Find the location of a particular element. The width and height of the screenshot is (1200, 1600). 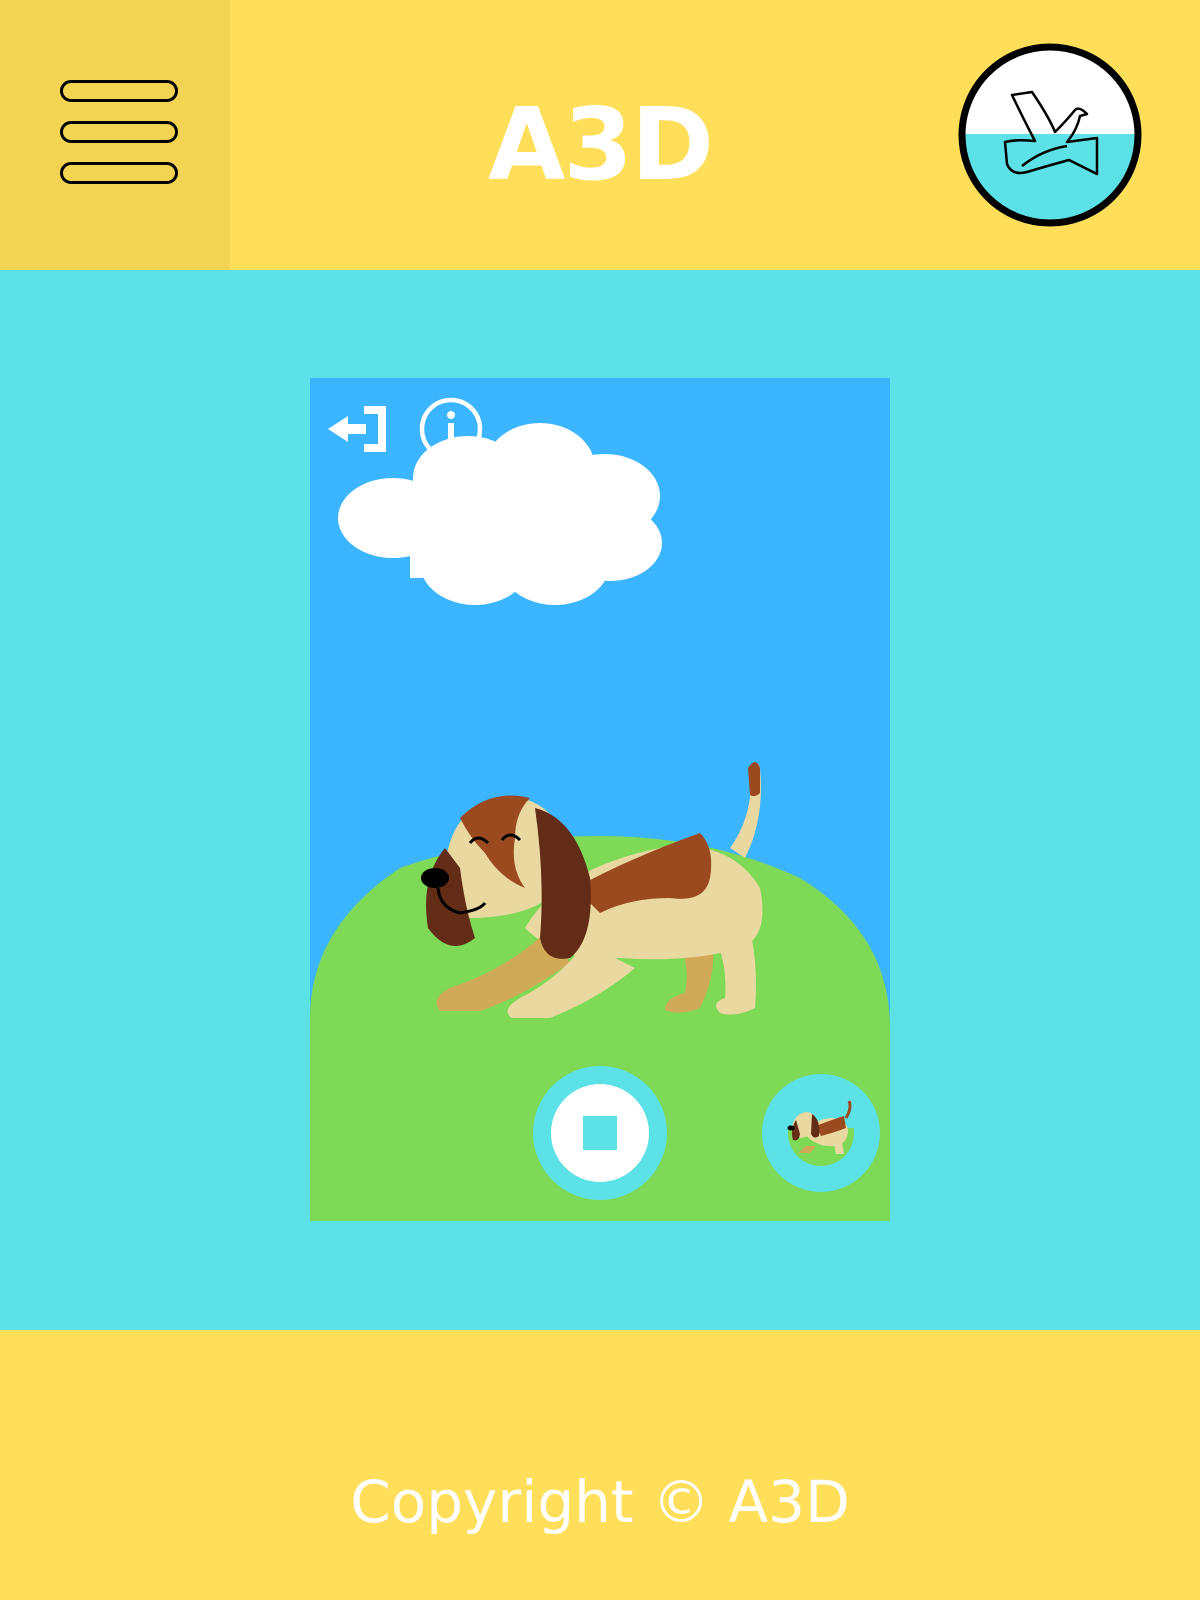

dove-logo-icon is located at coordinates (1050, 135).